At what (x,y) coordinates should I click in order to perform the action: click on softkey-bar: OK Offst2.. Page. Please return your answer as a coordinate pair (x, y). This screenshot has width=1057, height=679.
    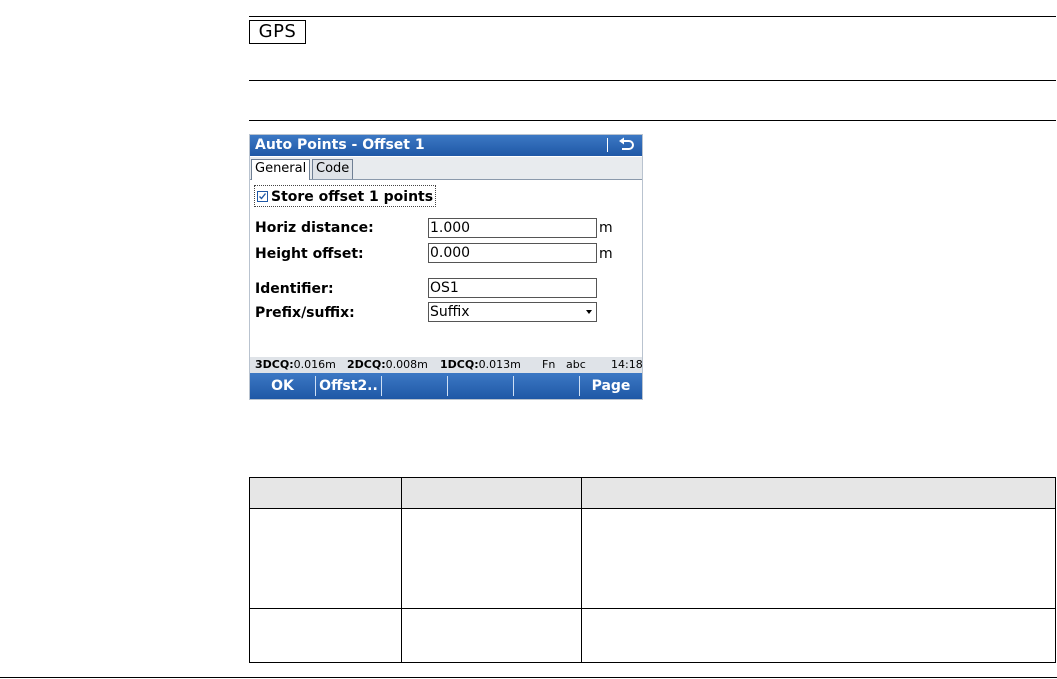
    Looking at the image, I should click on (446, 386).